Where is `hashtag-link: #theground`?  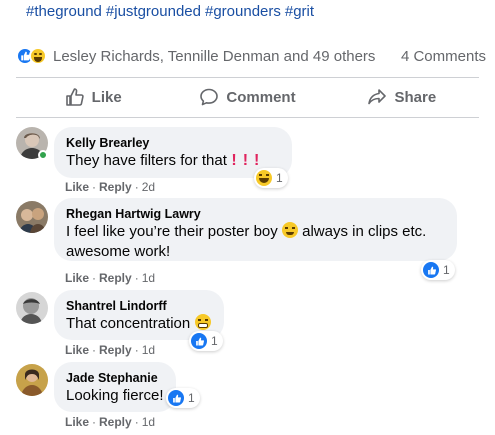 hashtag-link: #theground is located at coordinates (64, 11).